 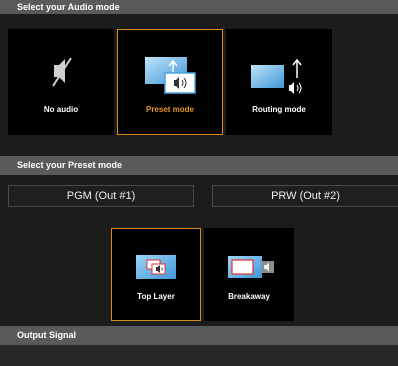 What do you see at coordinates (156, 296) in the screenshot?
I see `top-layer-label: Top Layer` at bounding box center [156, 296].